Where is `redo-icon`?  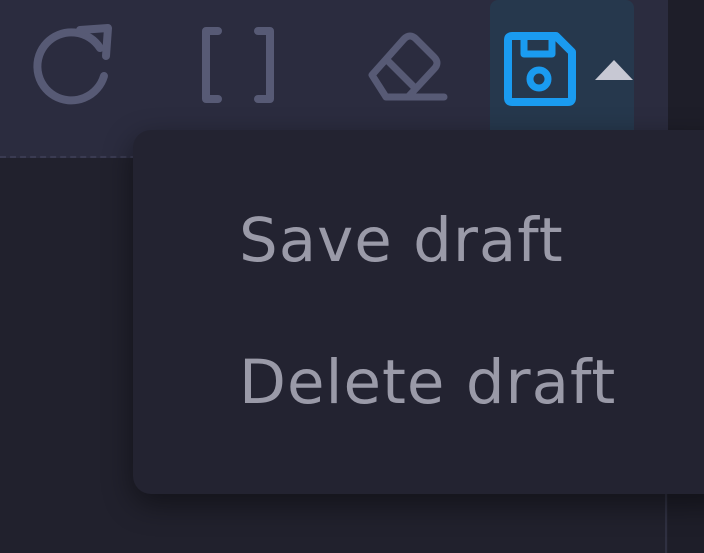 redo-icon is located at coordinates (72, 64).